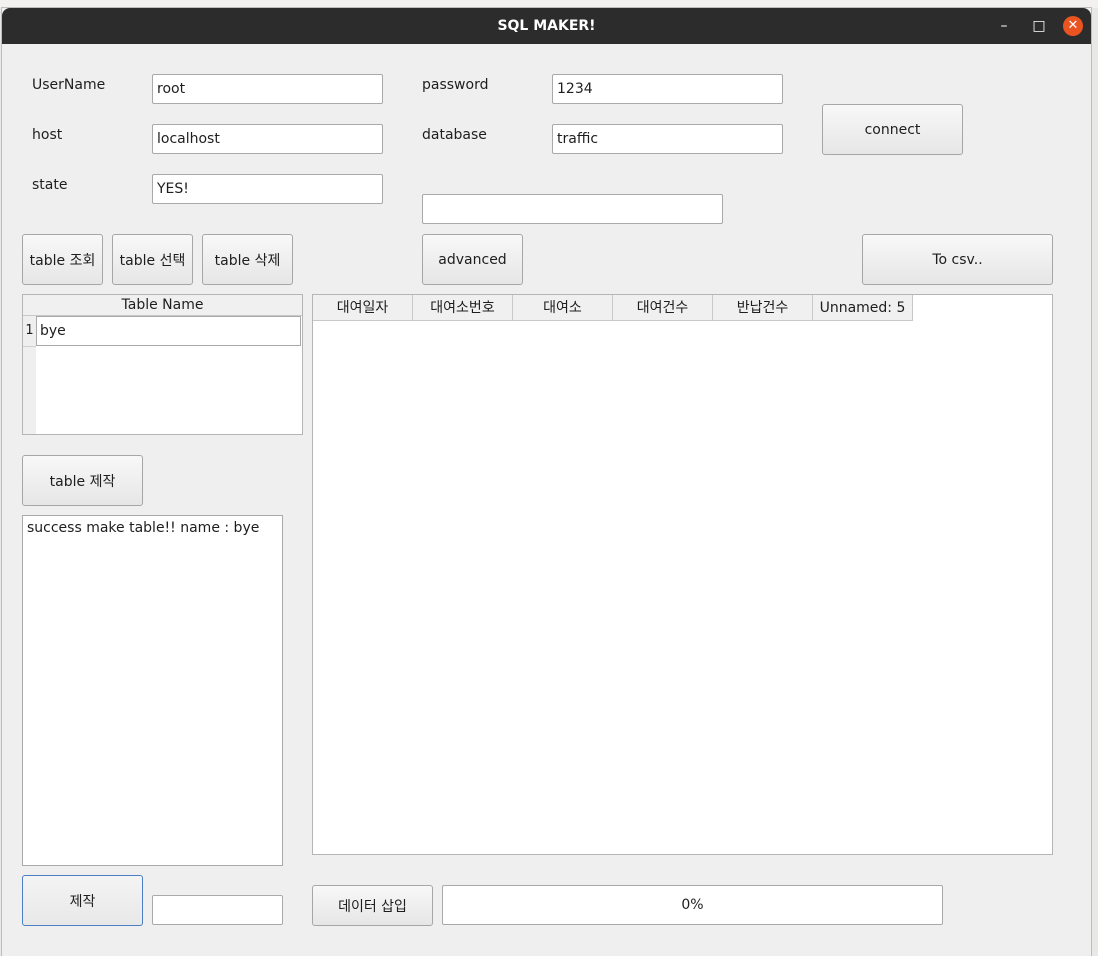 The height and width of the screenshot is (956, 1098). What do you see at coordinates (69, 85) in the screenshot?
I see `username-label: UserName` at bounding box center [69, 85].